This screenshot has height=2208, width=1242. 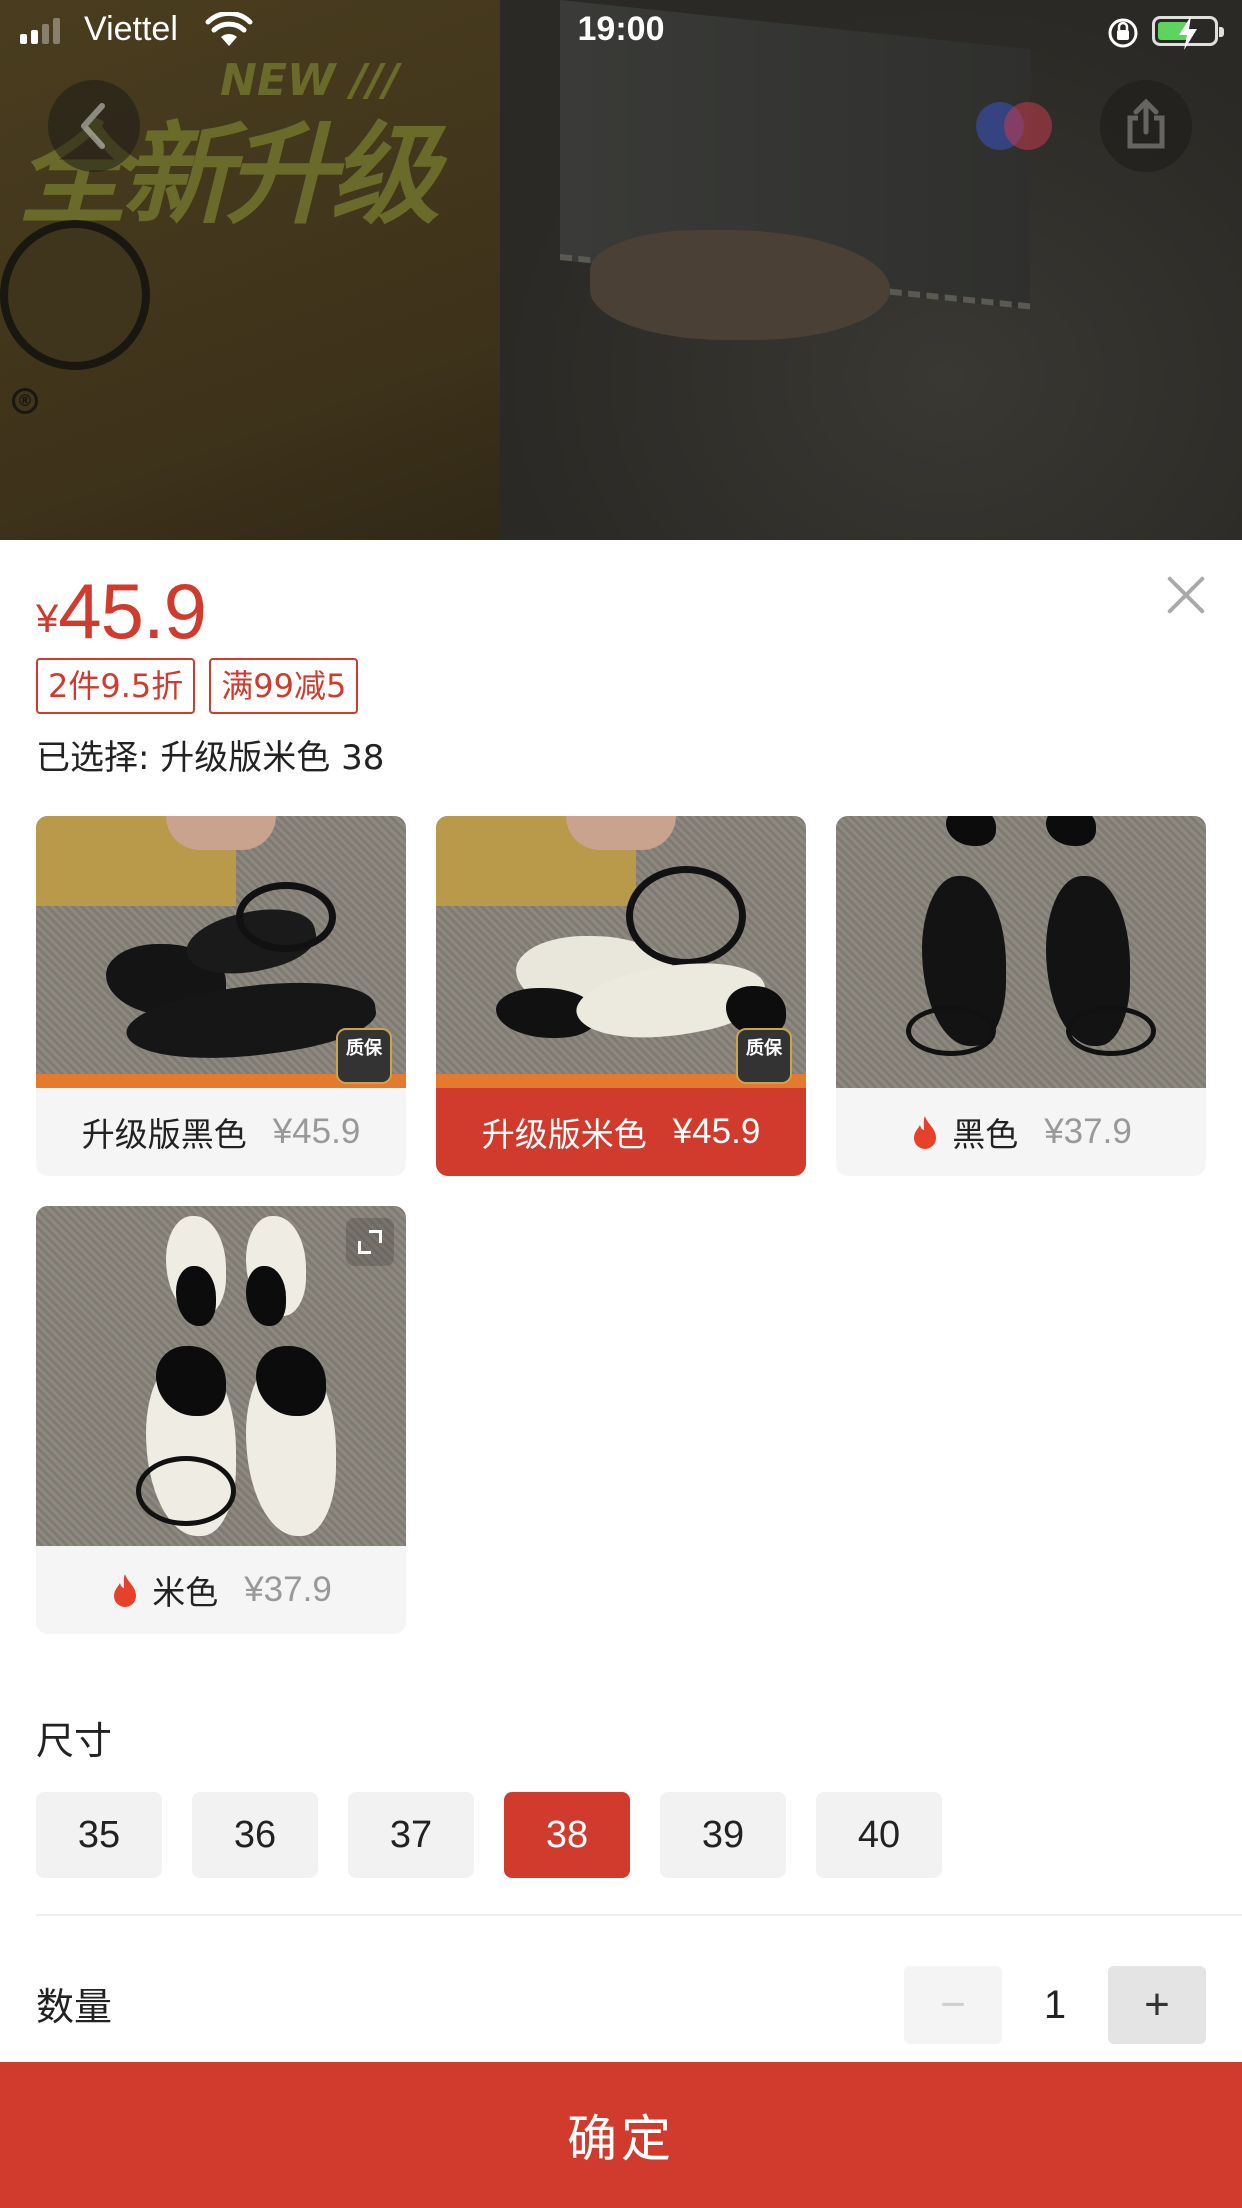 What do you see at coordinates (47, 619) in the screenshot?
I see `price-currency: ¥` at bounding box center [47, 619].